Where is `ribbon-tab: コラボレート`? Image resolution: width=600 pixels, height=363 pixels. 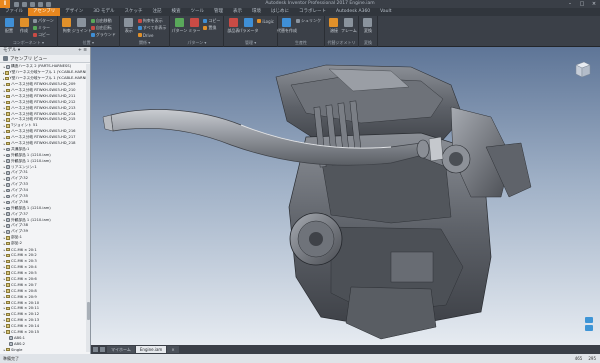 ribbon-tab: コラボレート is located at coordinates (312, 12).